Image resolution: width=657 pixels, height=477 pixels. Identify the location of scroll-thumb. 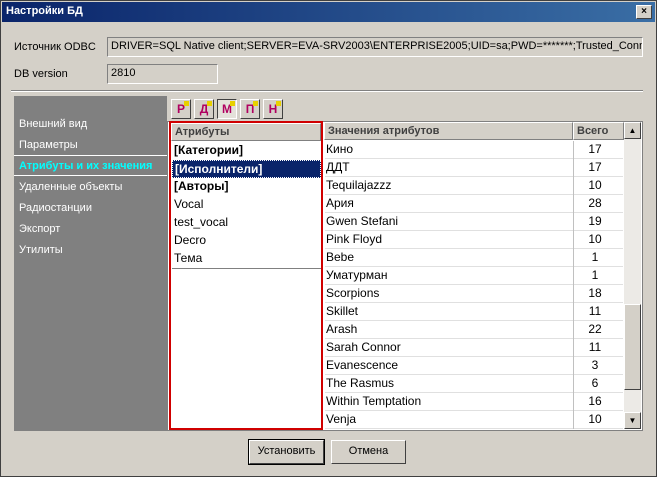
(632, 347).